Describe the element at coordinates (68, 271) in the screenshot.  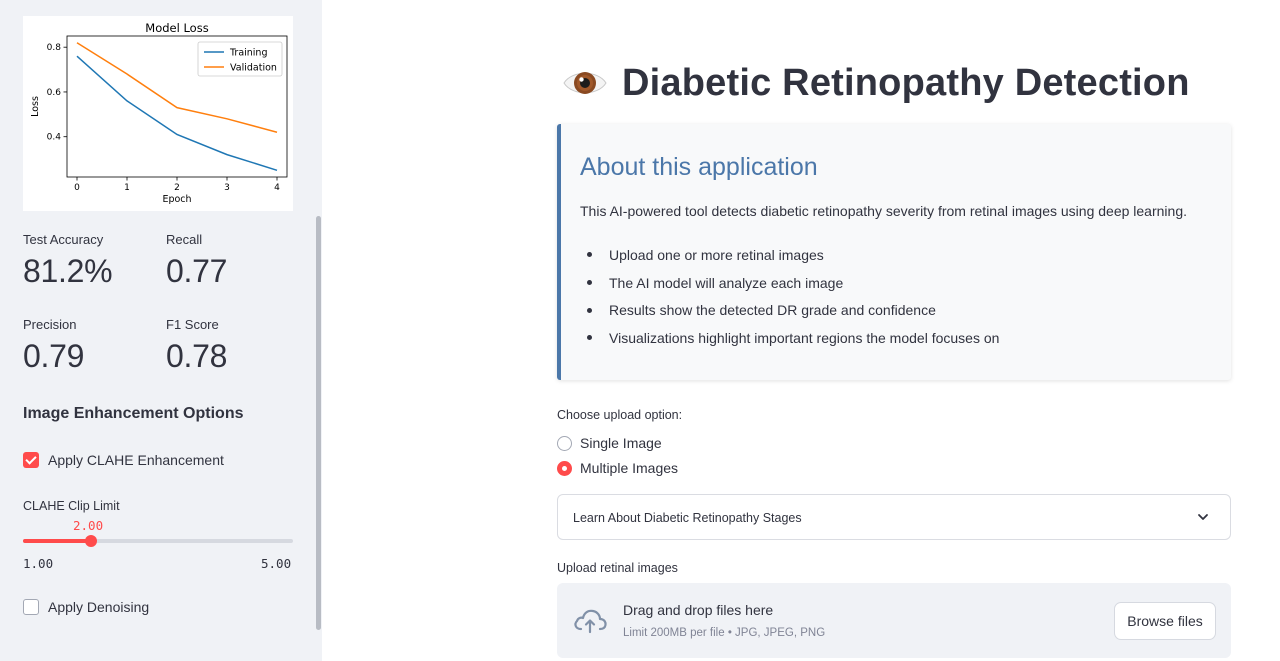
I see `metric-value: 81.2%` at that location.